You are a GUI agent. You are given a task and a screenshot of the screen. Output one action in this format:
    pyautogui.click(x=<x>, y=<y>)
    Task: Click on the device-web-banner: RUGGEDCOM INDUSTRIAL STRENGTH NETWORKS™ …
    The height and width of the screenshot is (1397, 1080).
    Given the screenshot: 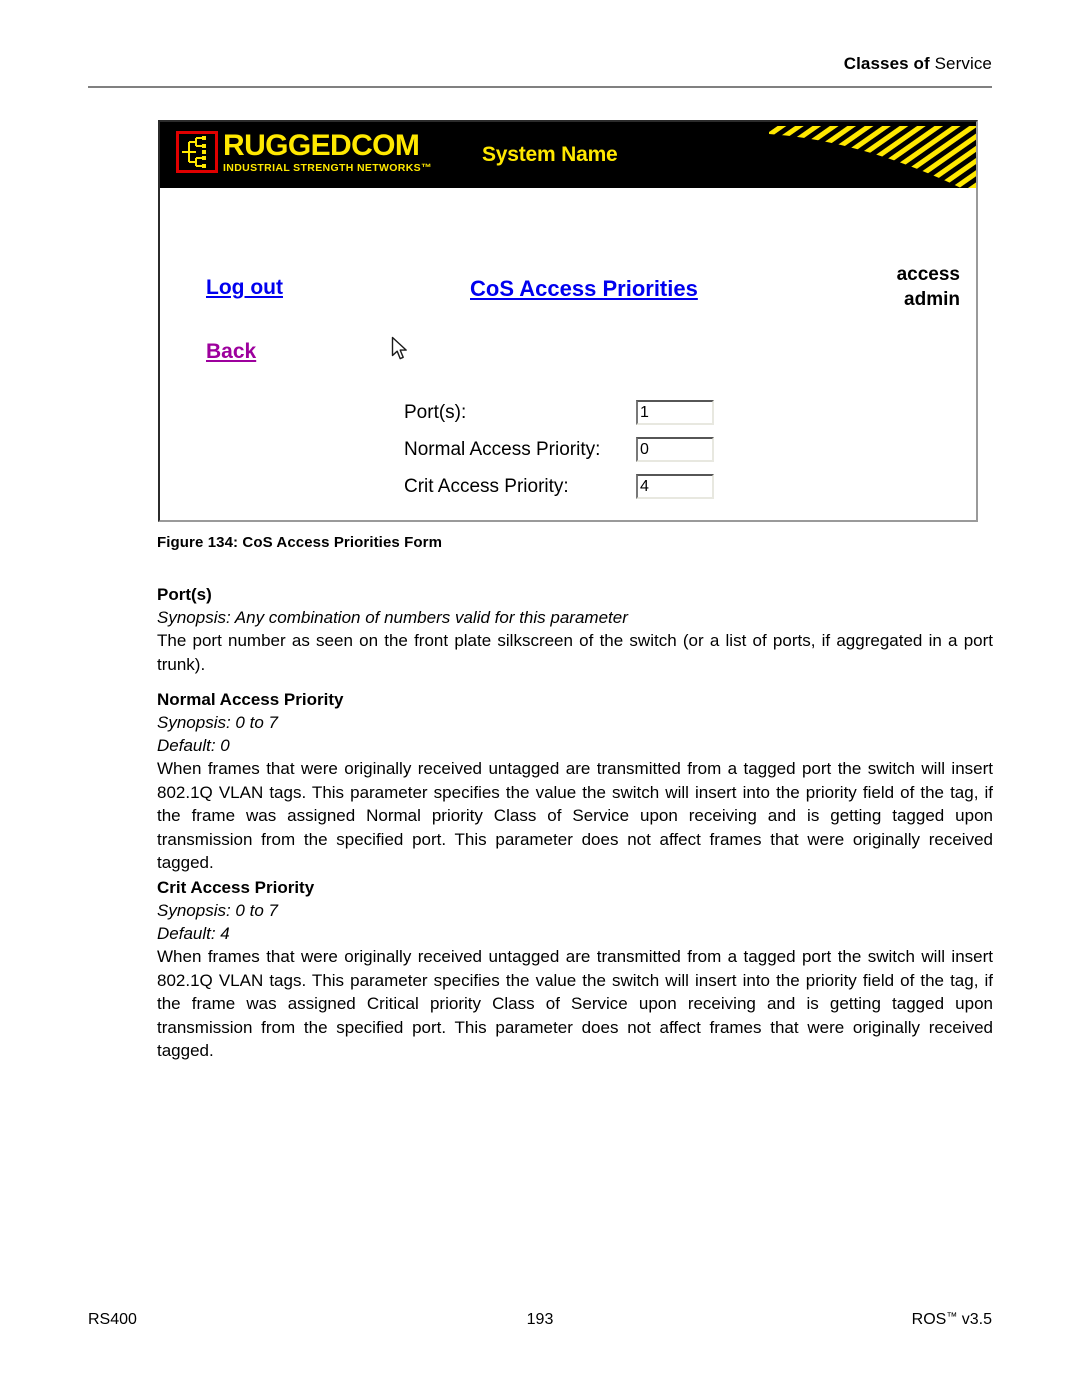 What is the action you would take?
    pyautogui.click(x=568, y=155)
    